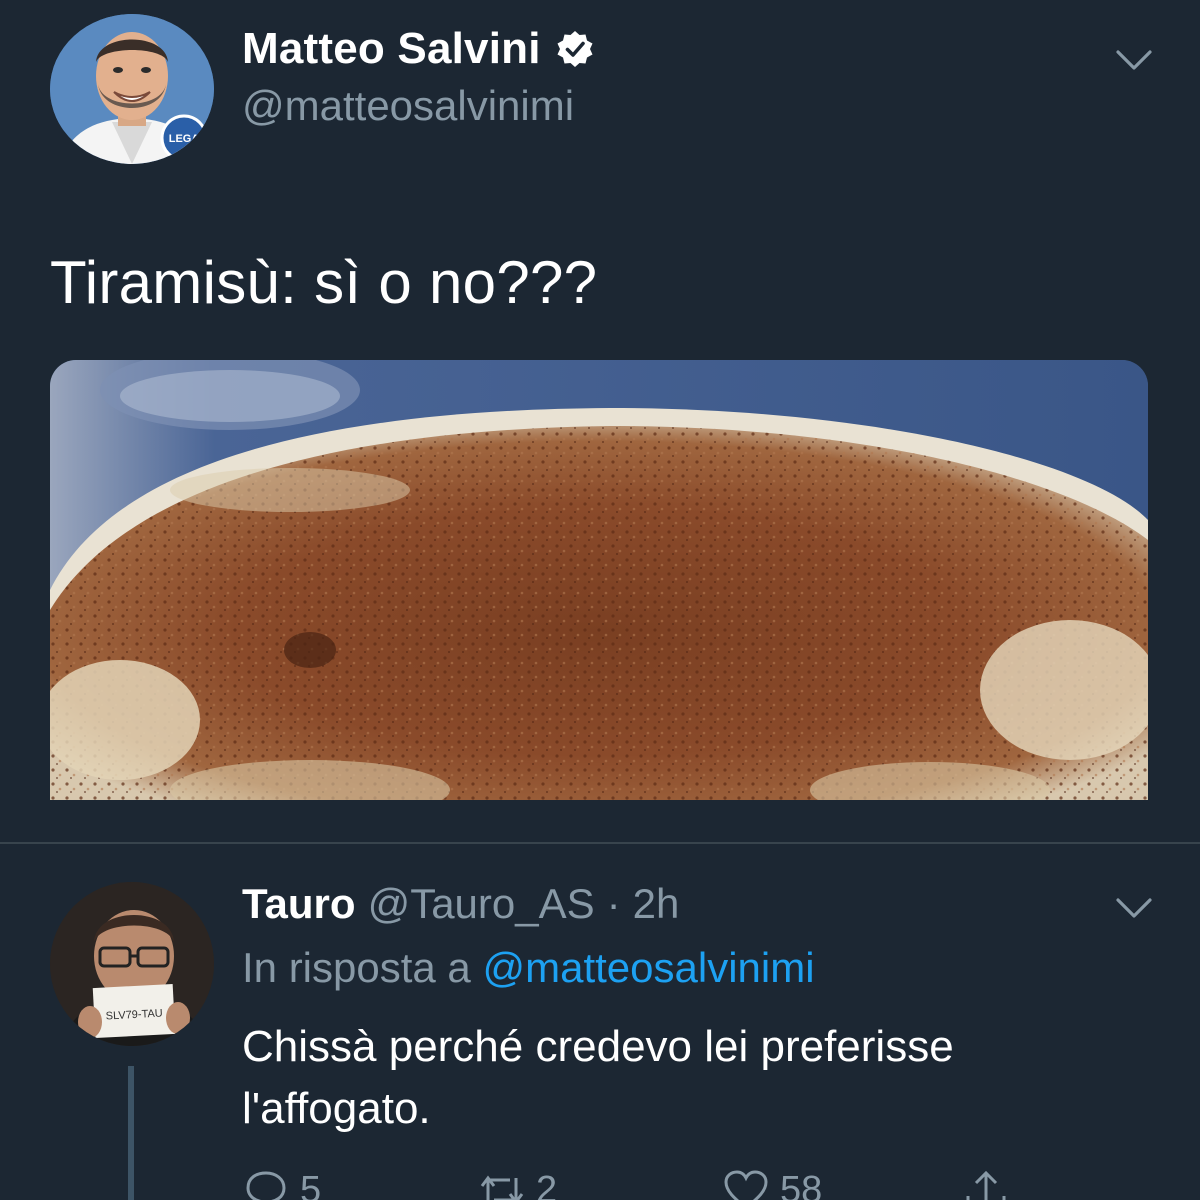  Describe the element at coordinates (648, 967) in the screenshot. I see `reply-context-mention: @matteosalvinimi` at that location.